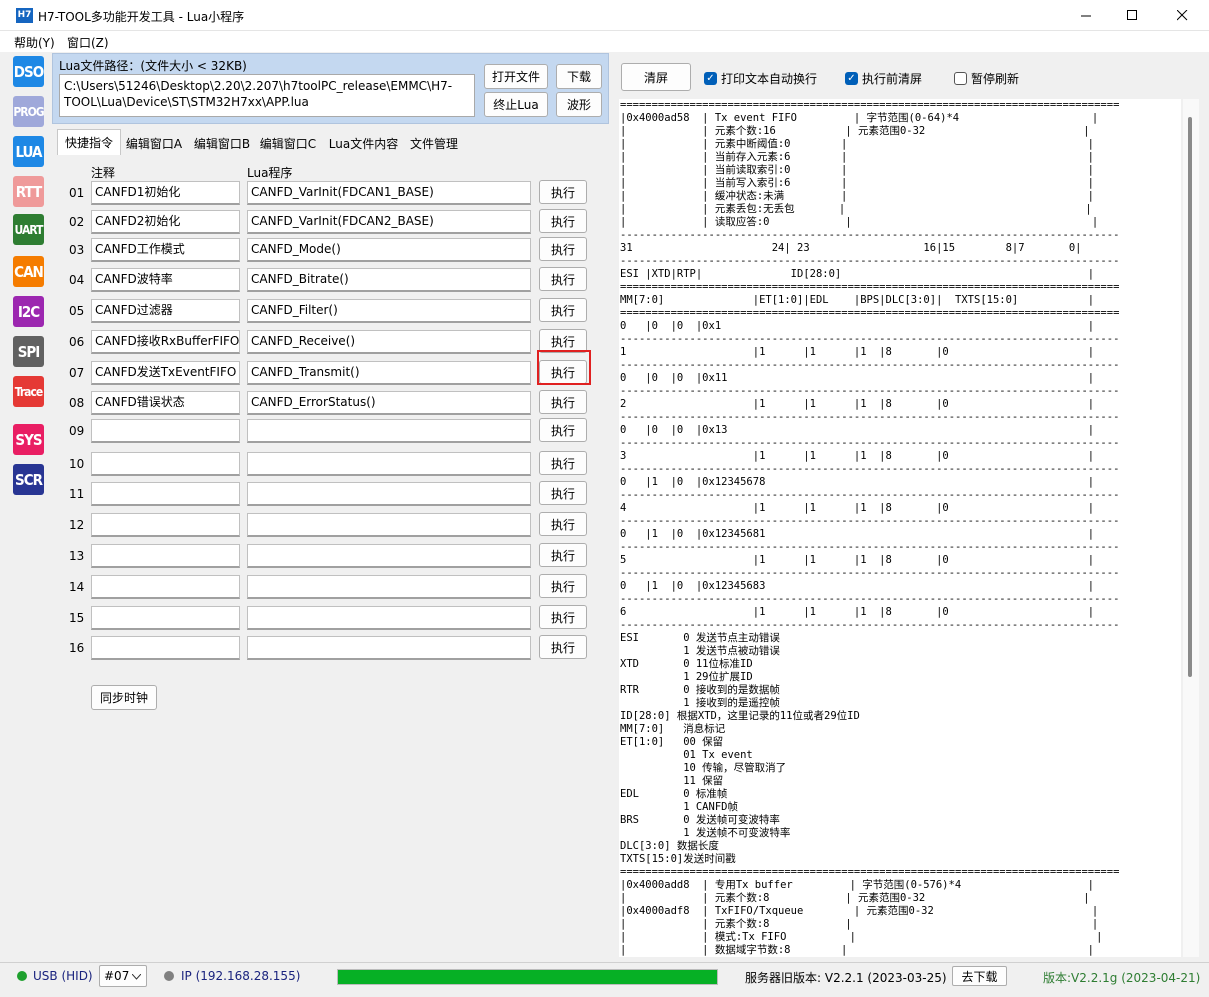 The image size is (1209, 997). I want to click on row-number: 04, so click(77, 280).